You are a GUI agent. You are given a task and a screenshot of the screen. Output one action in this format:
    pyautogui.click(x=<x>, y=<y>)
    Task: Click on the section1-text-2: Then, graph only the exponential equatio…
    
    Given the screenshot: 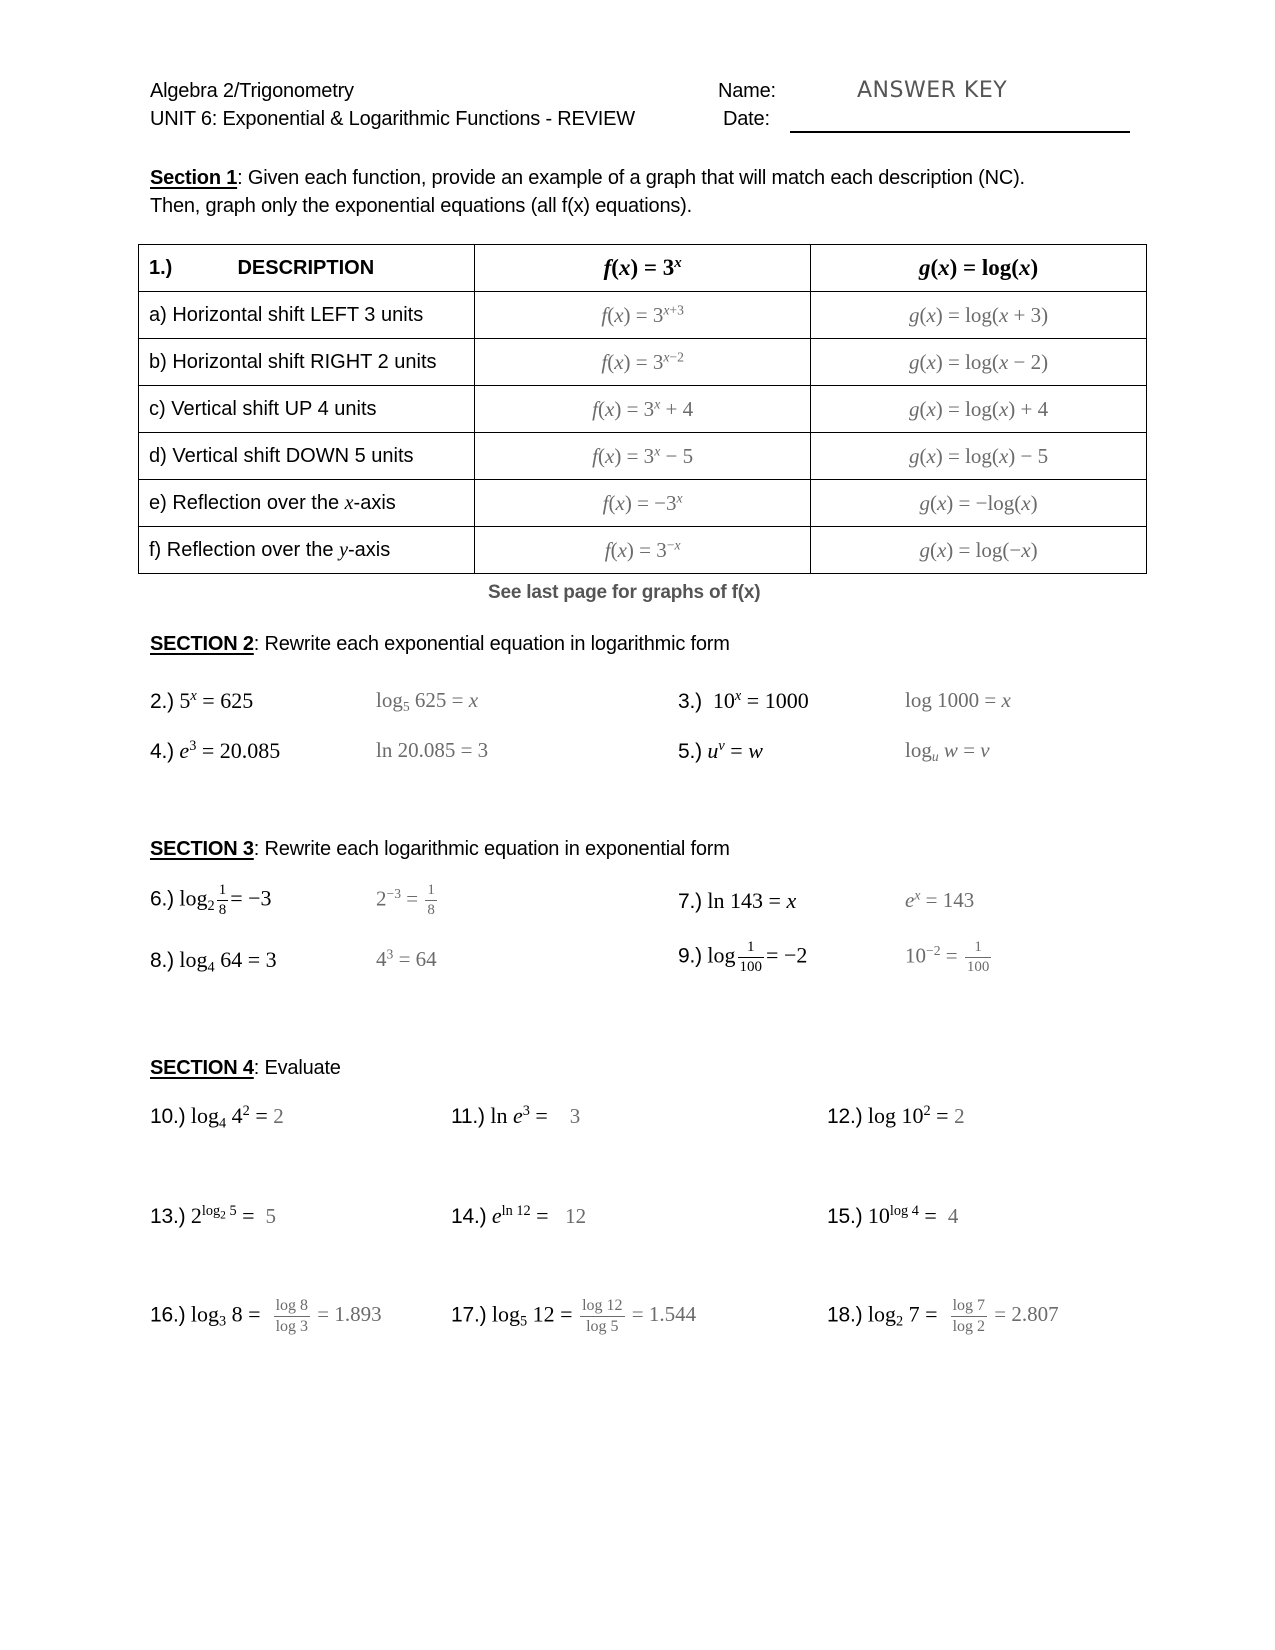 What is the action you would take?
    pyautogui.click(x=421, y=206)
    